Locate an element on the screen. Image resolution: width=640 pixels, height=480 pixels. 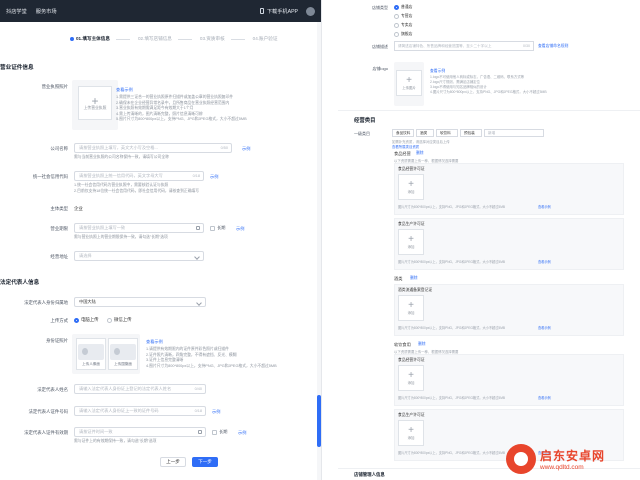
store-type-regular-radio: 普通店 is located at coordinates (403, 7).